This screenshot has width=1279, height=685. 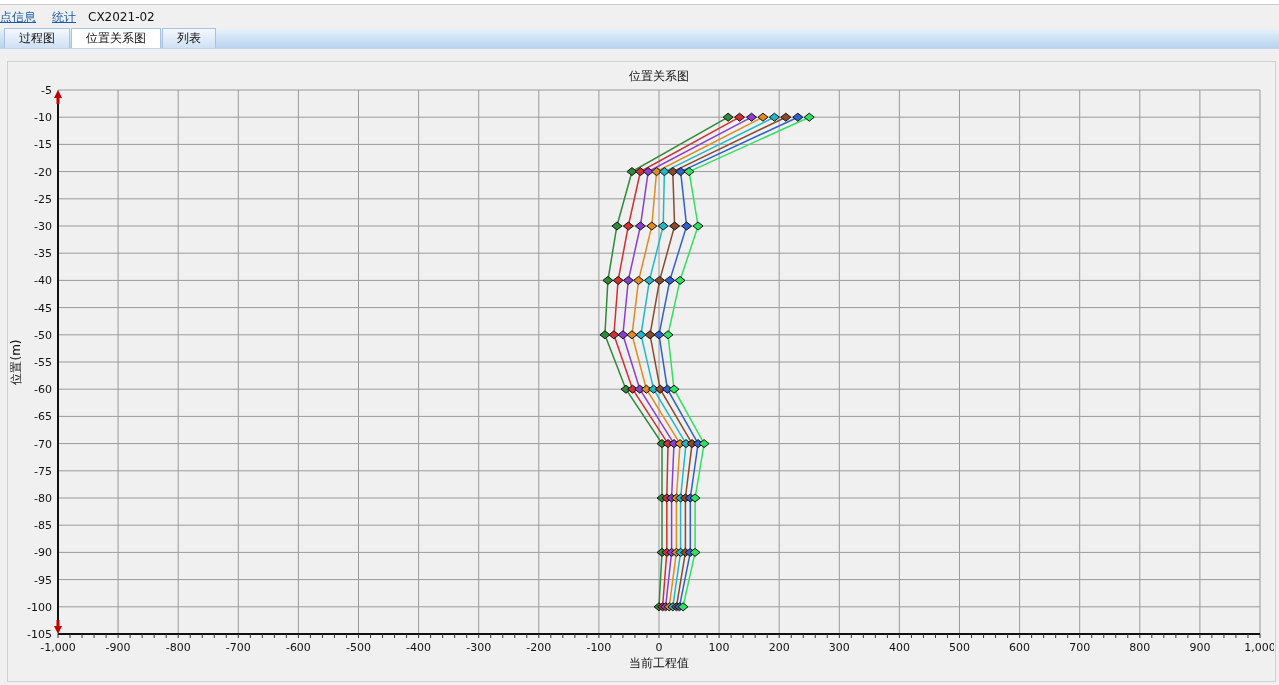 I want to click on axis-tick-label: -25, so click(x=43, y=199).